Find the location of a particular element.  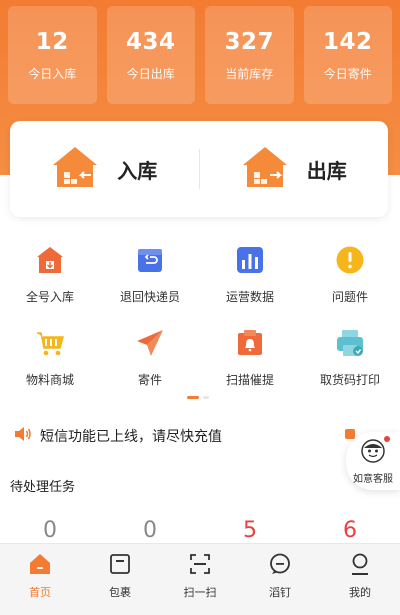

scan-icon is located at coordinates (200, 566).